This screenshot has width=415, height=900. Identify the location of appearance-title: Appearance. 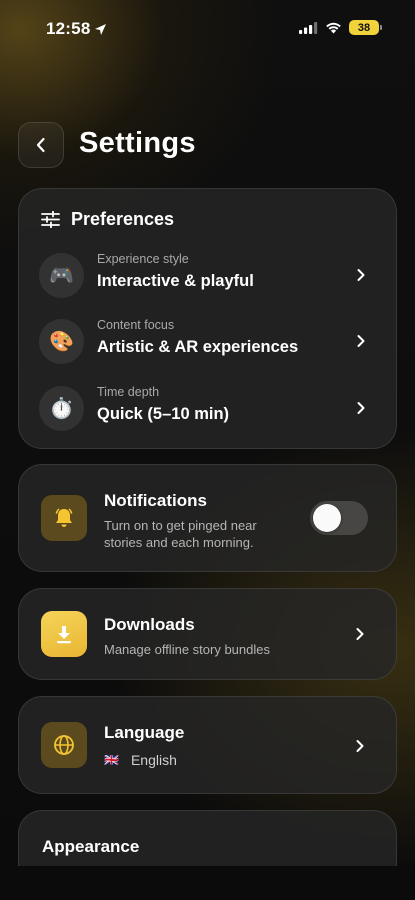
(91, 846).